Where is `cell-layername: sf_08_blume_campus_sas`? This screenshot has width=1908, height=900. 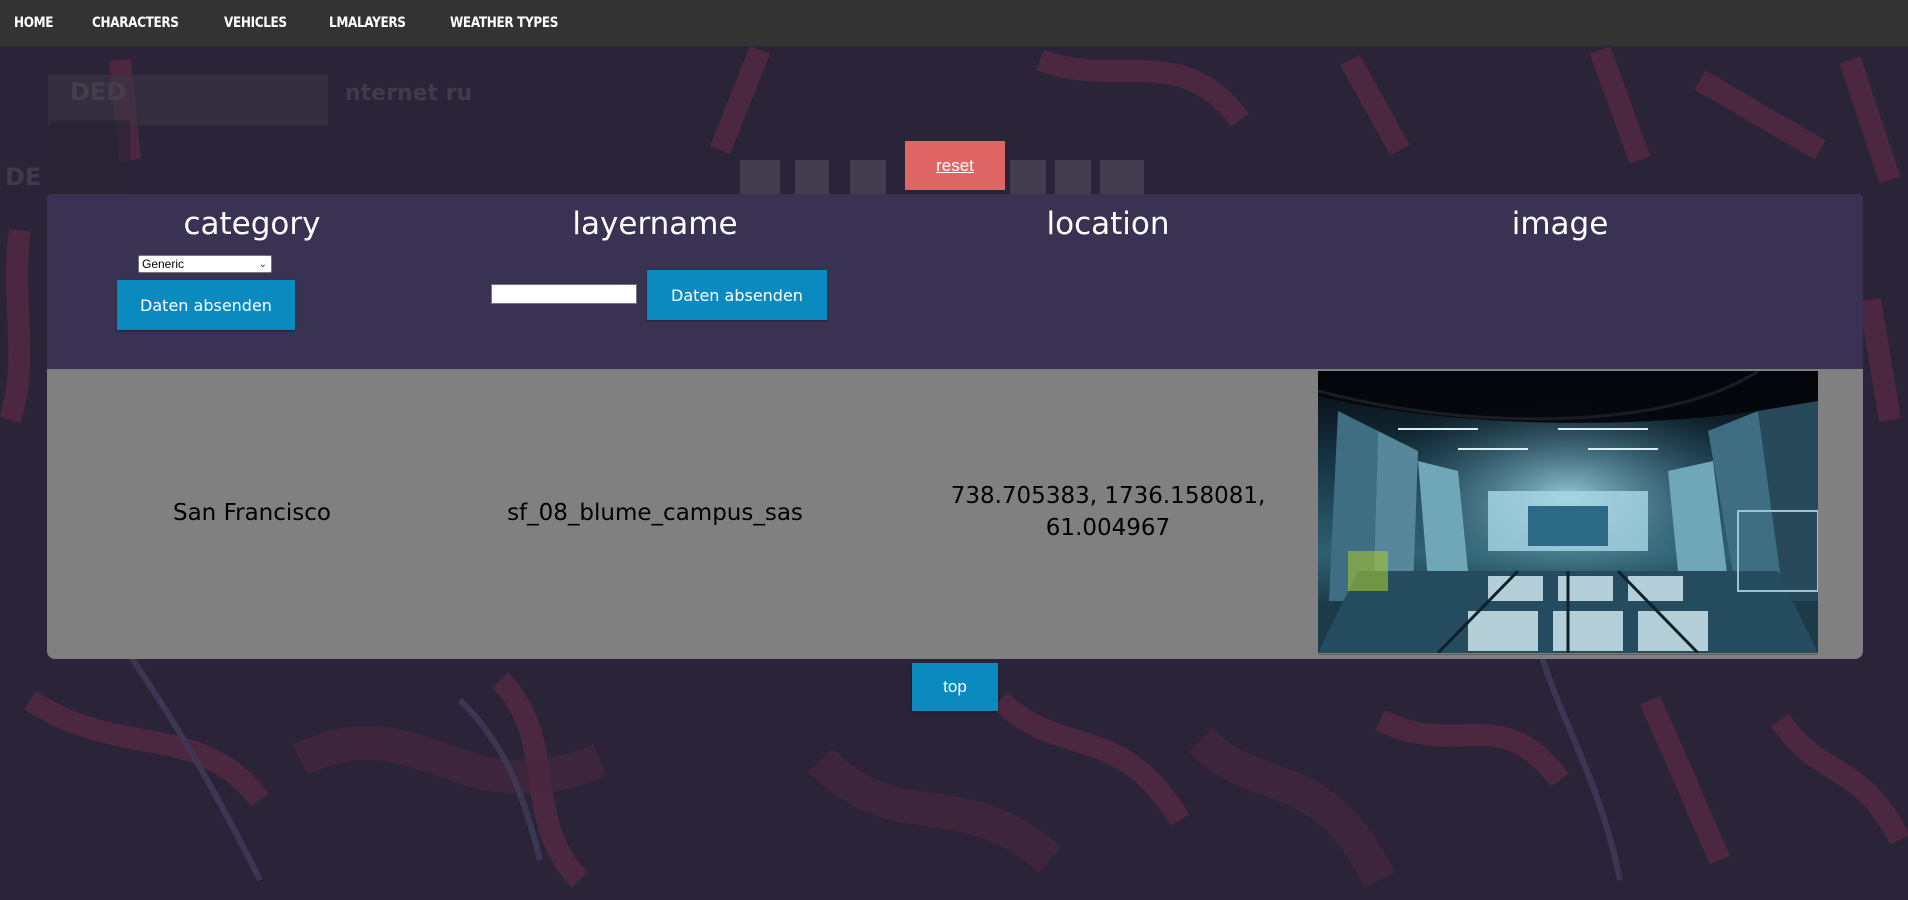 cell-layername: sf_08_blume_campus_sas is located at coordinates (655, 513).